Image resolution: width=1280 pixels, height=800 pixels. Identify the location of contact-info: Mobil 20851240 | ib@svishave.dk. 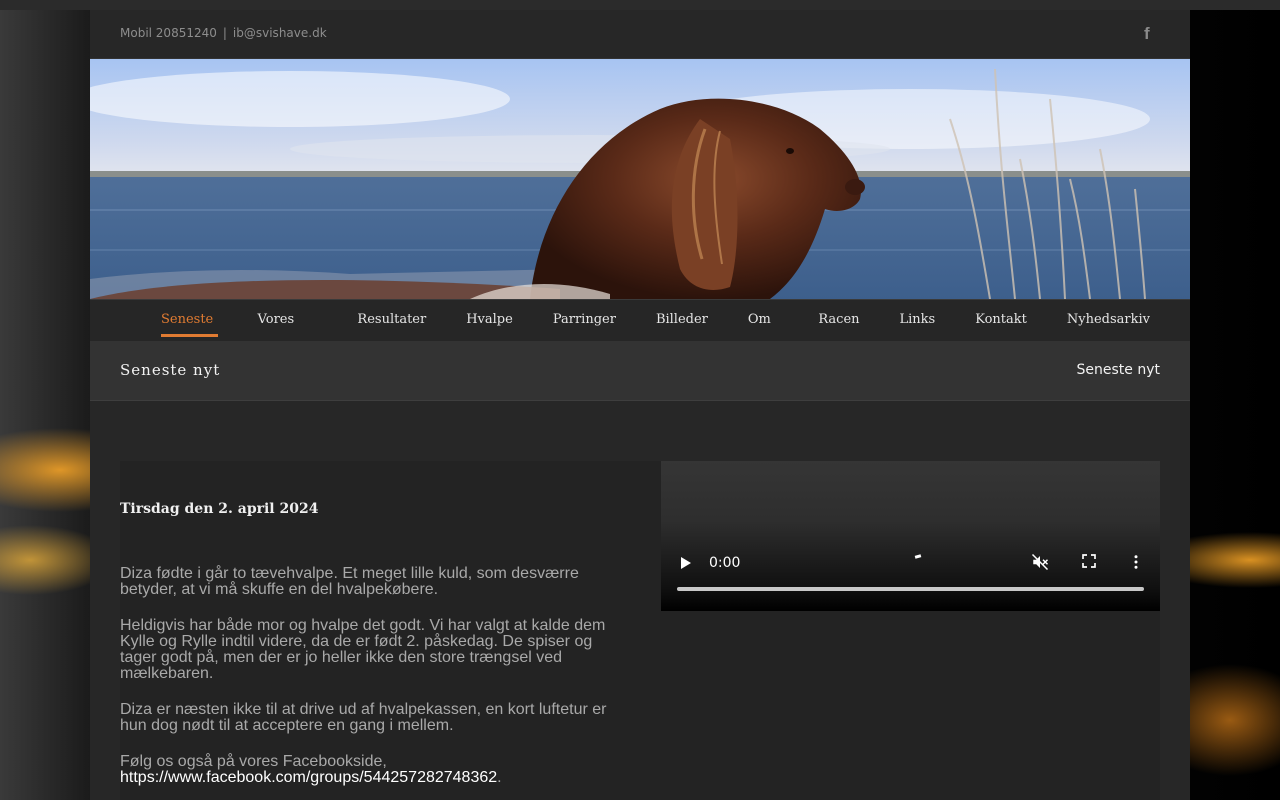
(223, 33).